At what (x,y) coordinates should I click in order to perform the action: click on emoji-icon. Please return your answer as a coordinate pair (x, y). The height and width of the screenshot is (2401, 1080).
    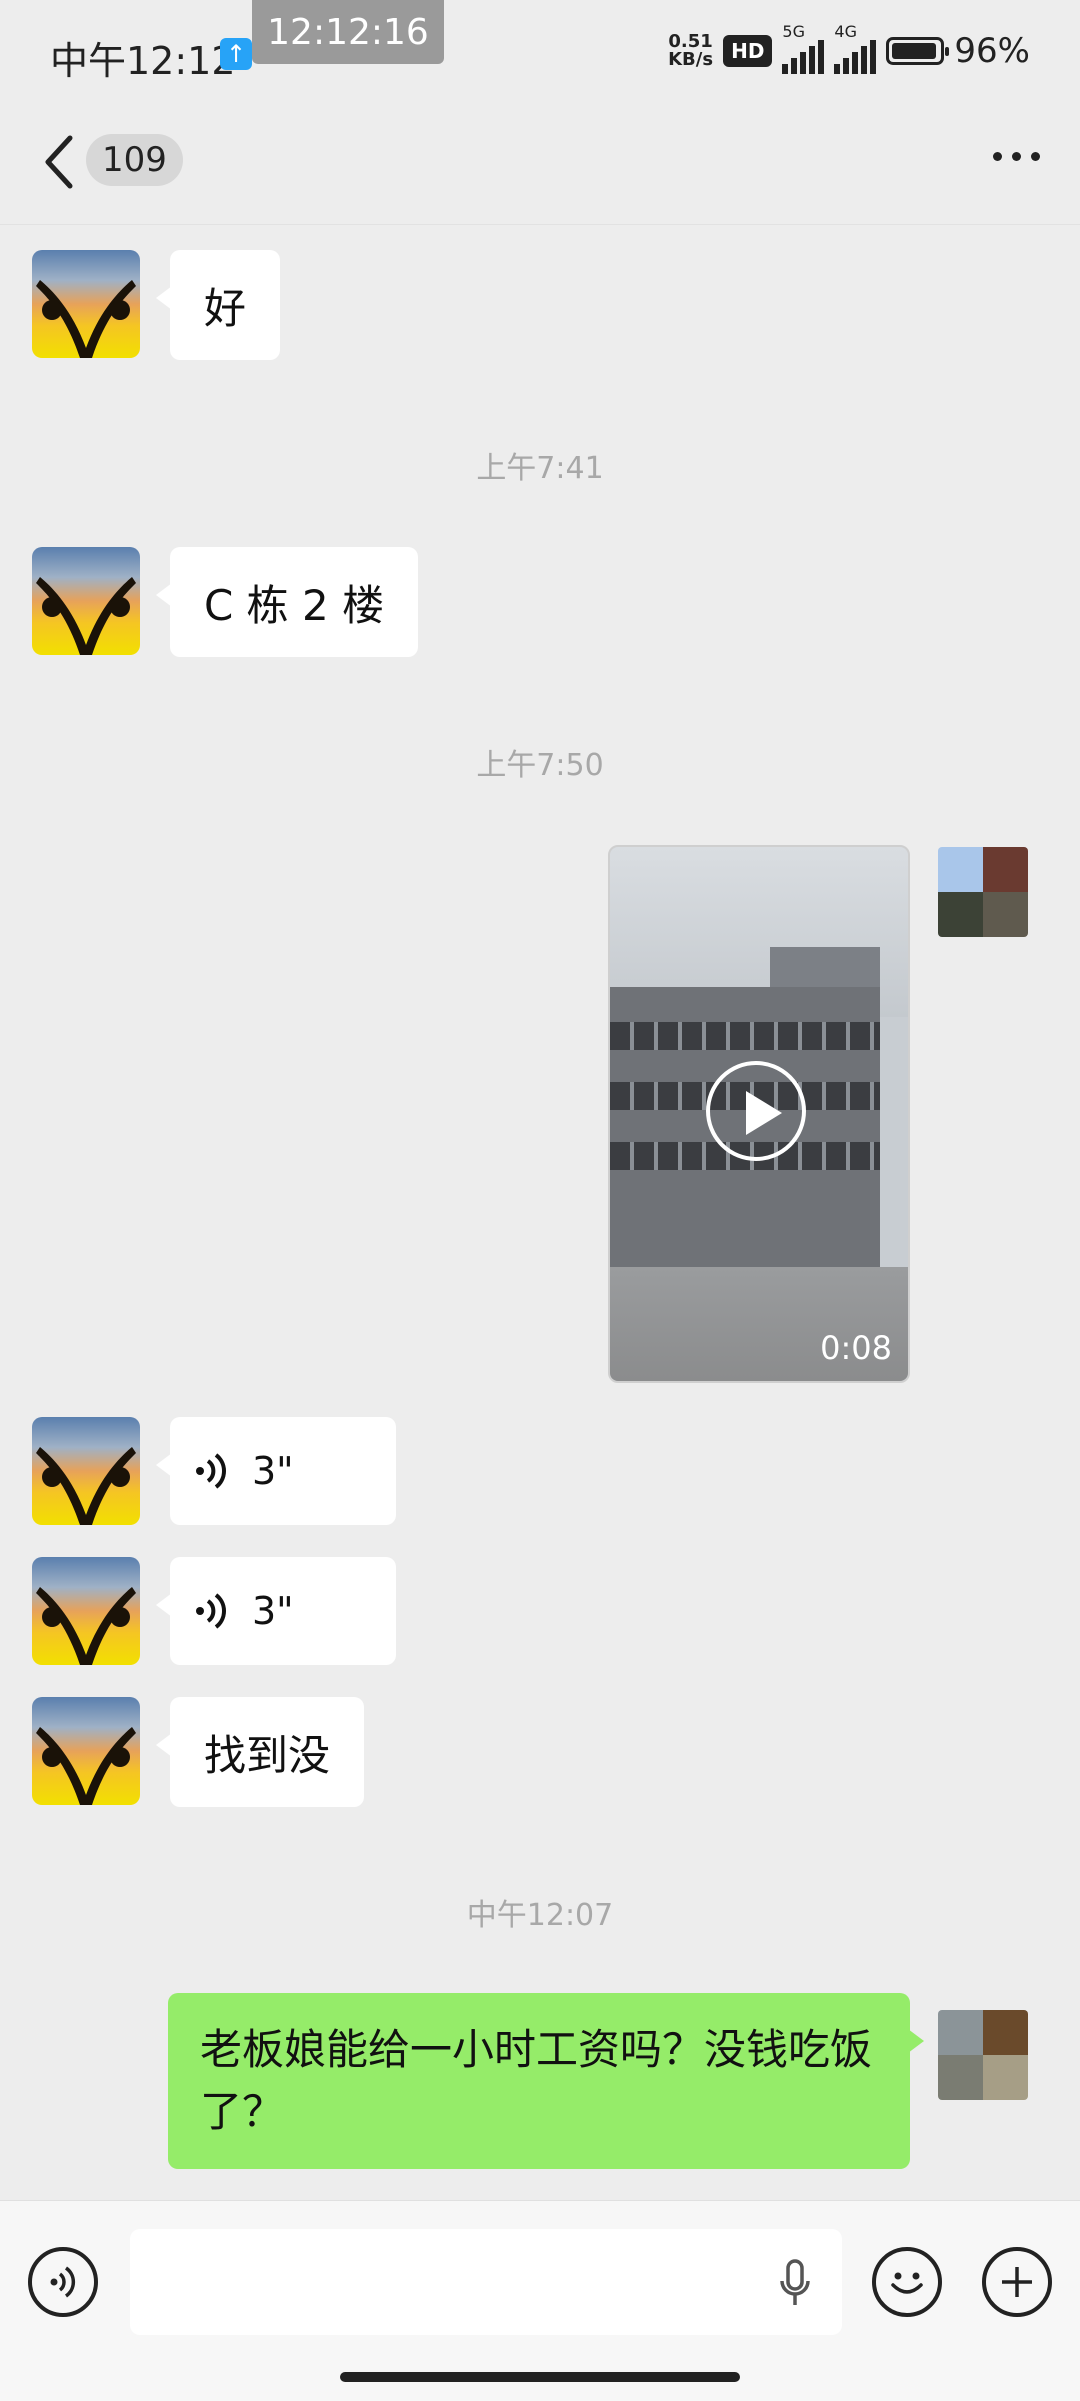
    Looking at the image, I should click on (907, 2282).